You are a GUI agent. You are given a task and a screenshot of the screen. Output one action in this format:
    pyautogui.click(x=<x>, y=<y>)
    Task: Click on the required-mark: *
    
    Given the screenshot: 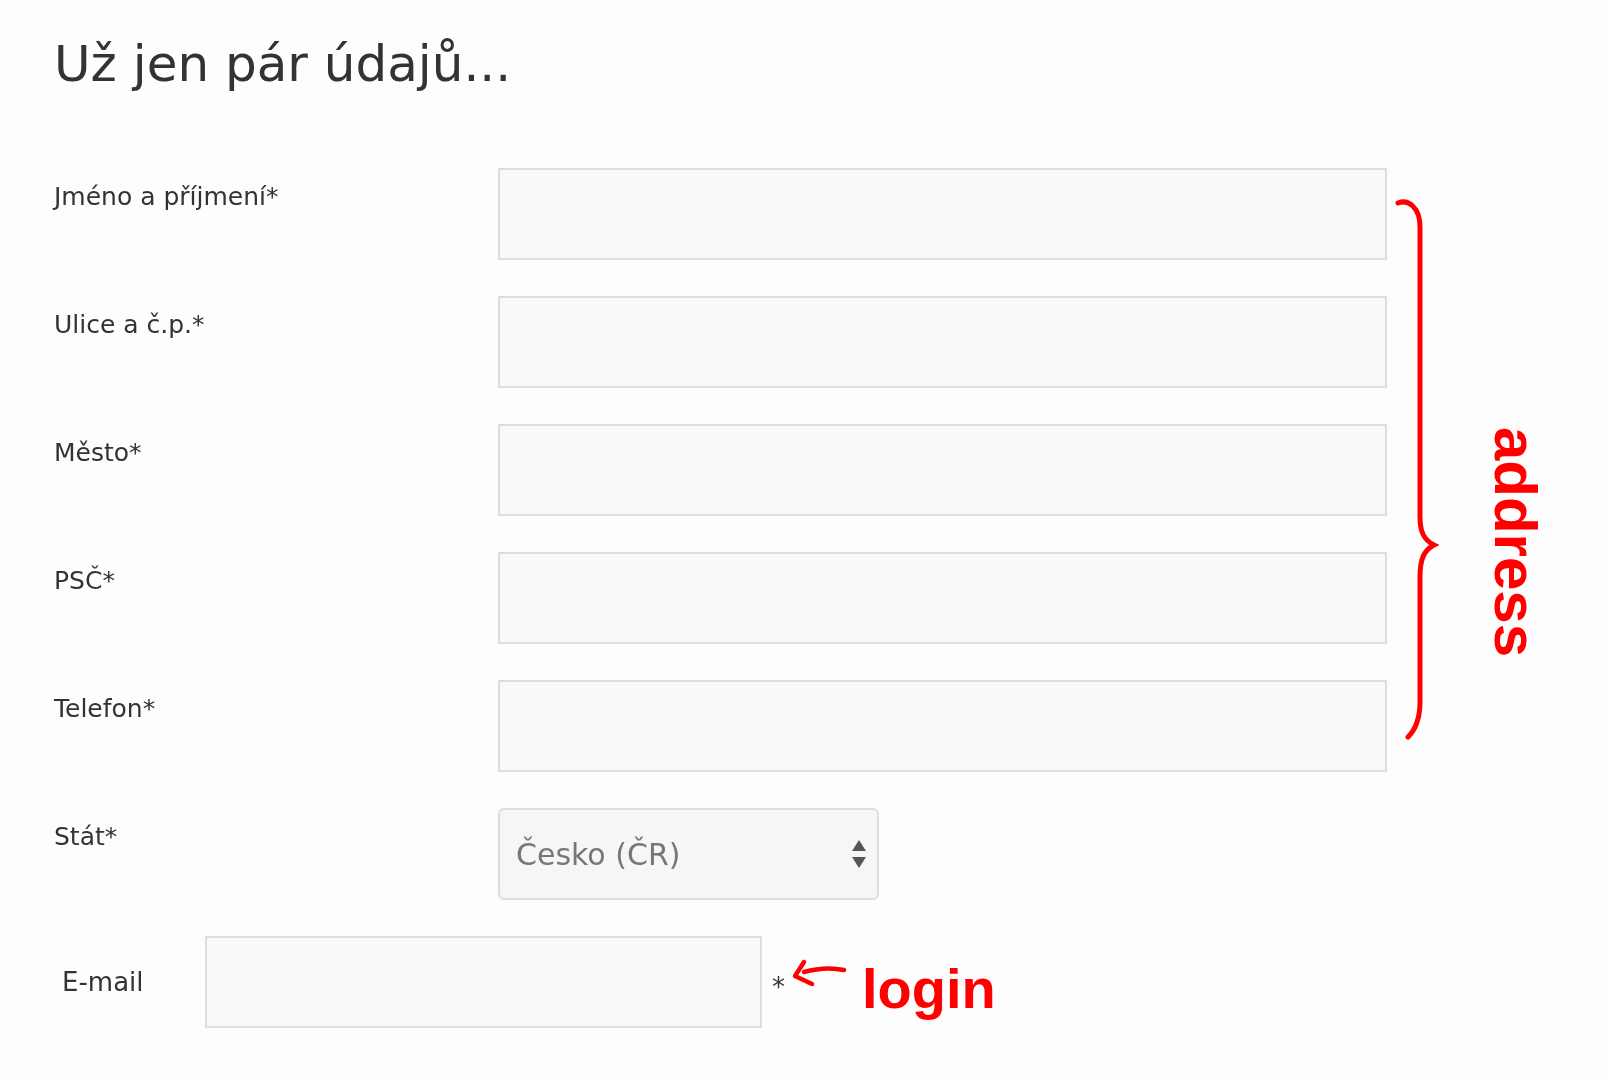 What is the action you would take?
    pyautogui.click(x=778, y=986)
    